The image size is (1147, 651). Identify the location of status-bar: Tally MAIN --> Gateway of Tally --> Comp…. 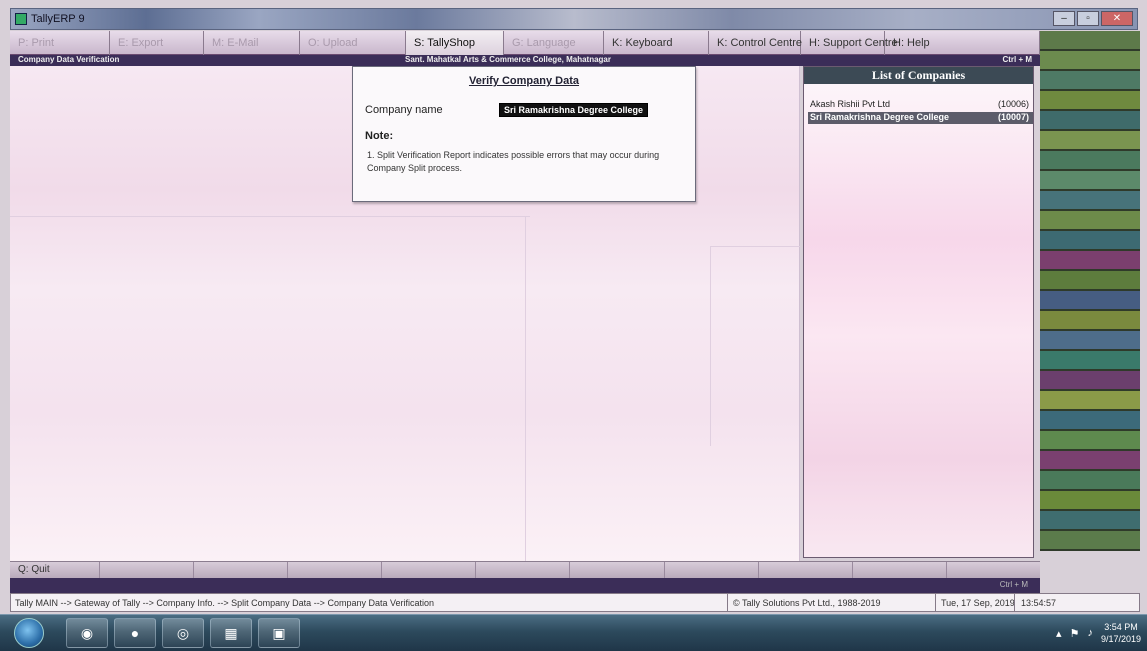
(575, 602).